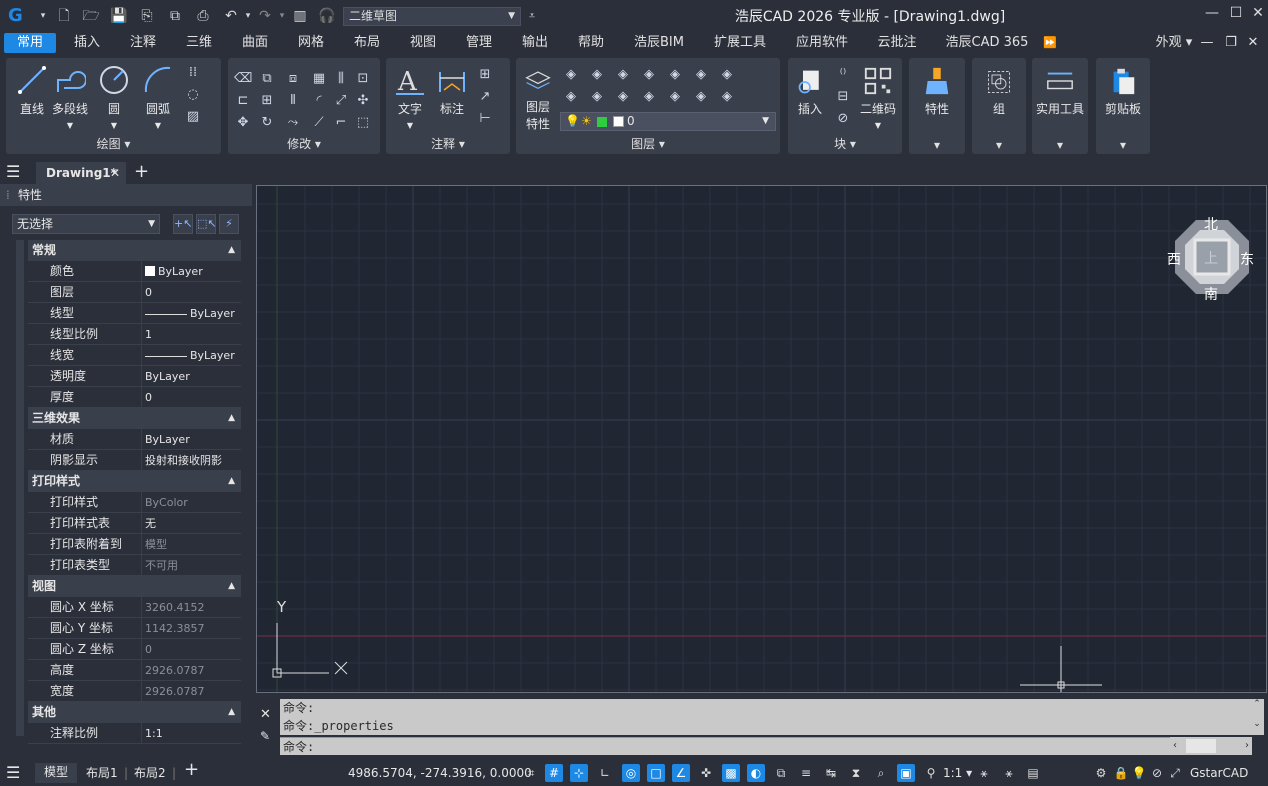 The width and height of the screenshot is (1268, 786). Describe the element at coordinates (319, 123) in the screenshot. I see `extend-icon: ⟋` at that location.